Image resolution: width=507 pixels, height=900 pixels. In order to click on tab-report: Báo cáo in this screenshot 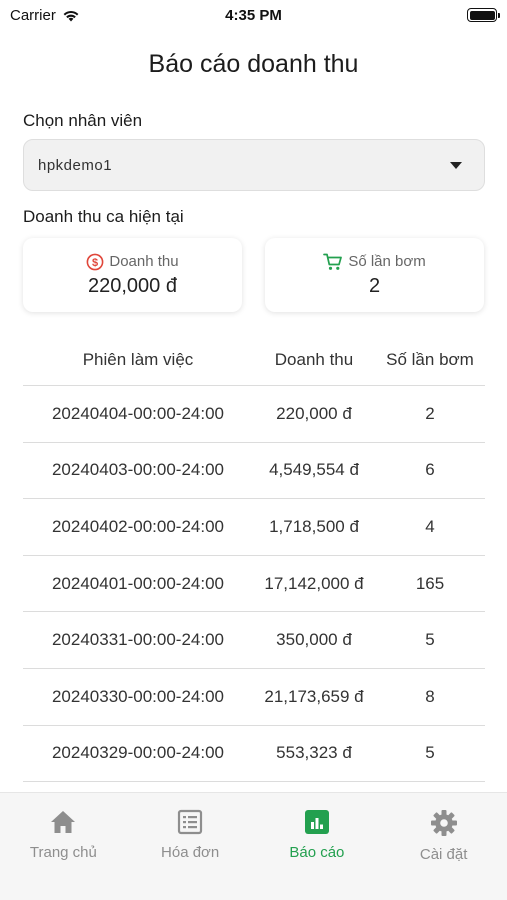, I will do `click(317, 846)`.